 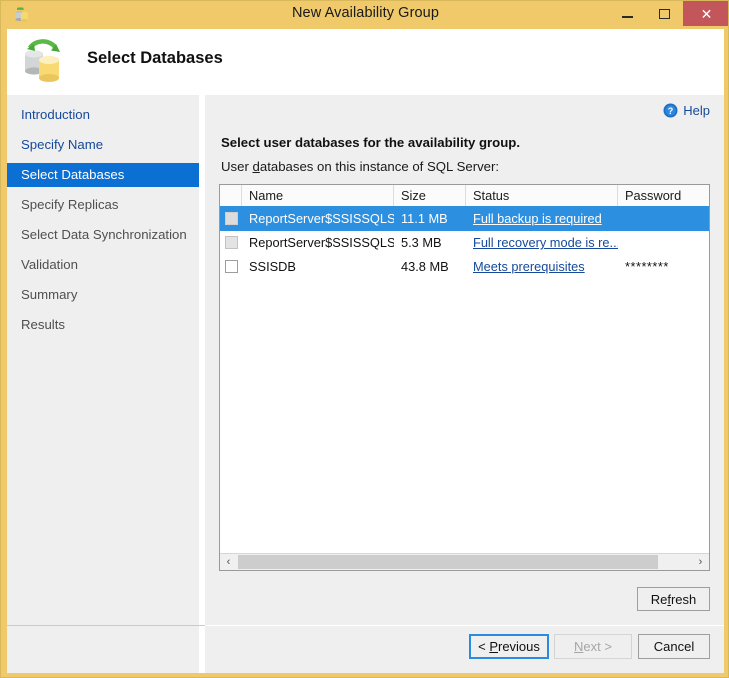 What do you see at coordinates (103, 325) in the screenshot?
I see `sidebar-item-results: Results` at bounding box center [103, 325].